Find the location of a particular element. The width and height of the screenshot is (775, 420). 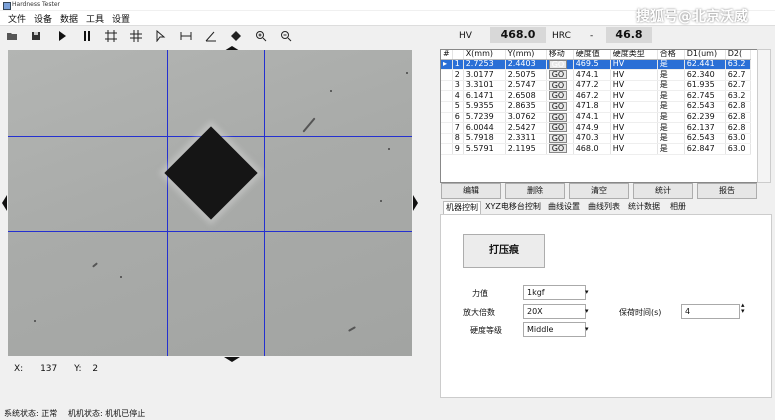

menu-file: 文件 is located at coordinates (17, 18).